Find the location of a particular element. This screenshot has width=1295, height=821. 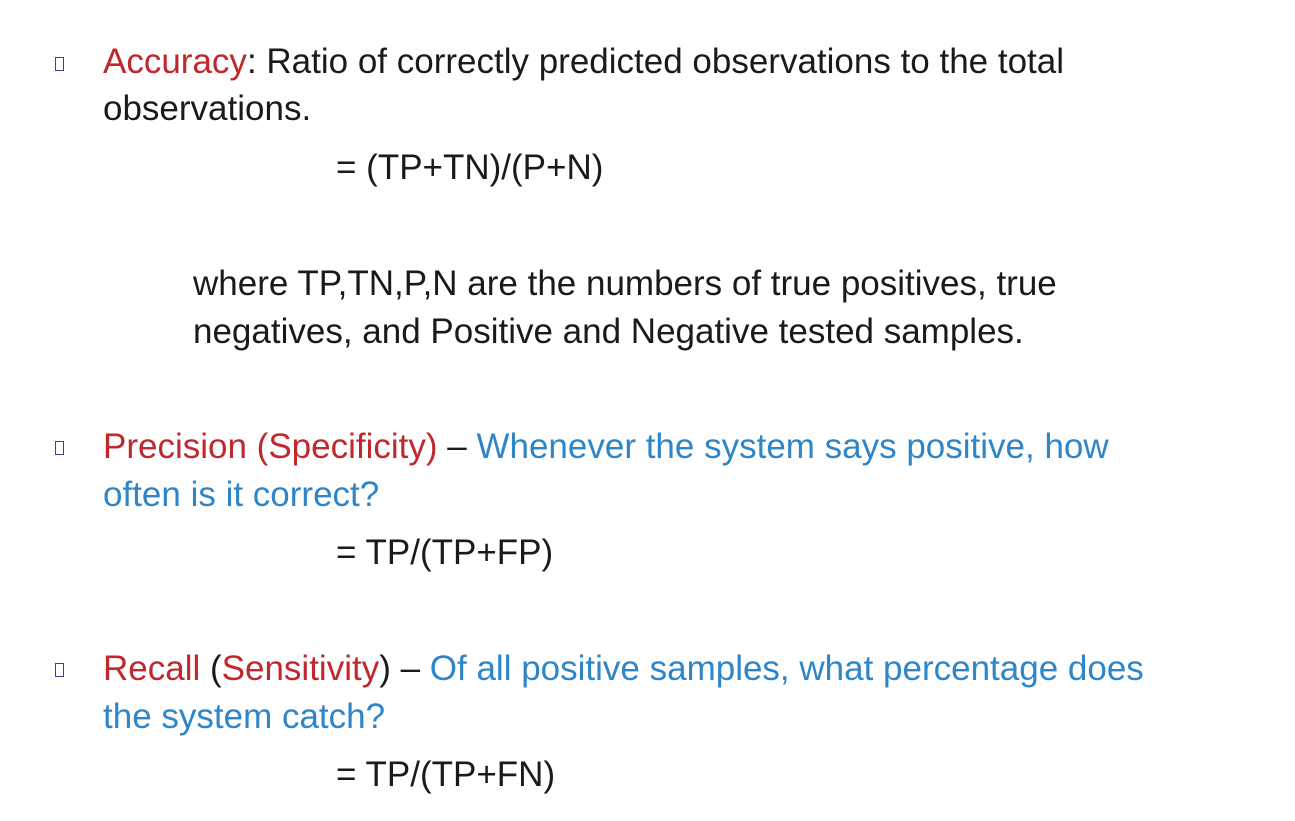

recall-term: Recall is located at coordinates (152, 668).